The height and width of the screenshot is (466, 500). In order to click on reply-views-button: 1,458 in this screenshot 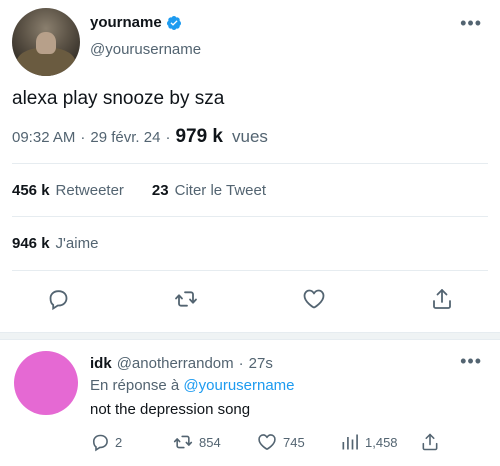, I will do `click(369, 442)`.